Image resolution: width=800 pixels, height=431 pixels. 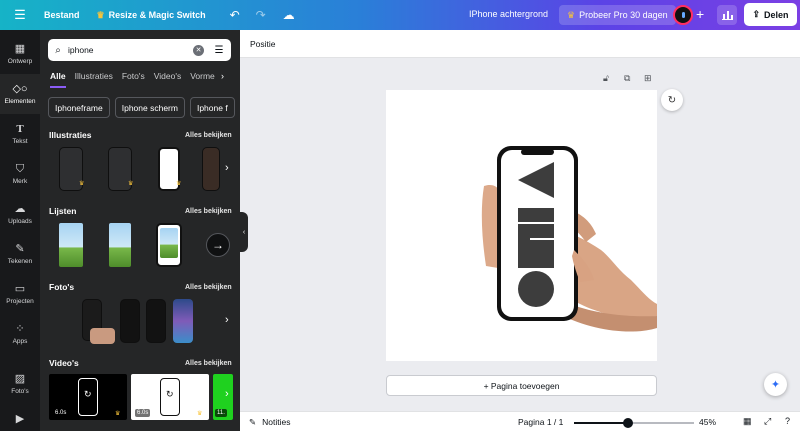 I want to click on rail-label: Uploads, so click(x=20, y=221).